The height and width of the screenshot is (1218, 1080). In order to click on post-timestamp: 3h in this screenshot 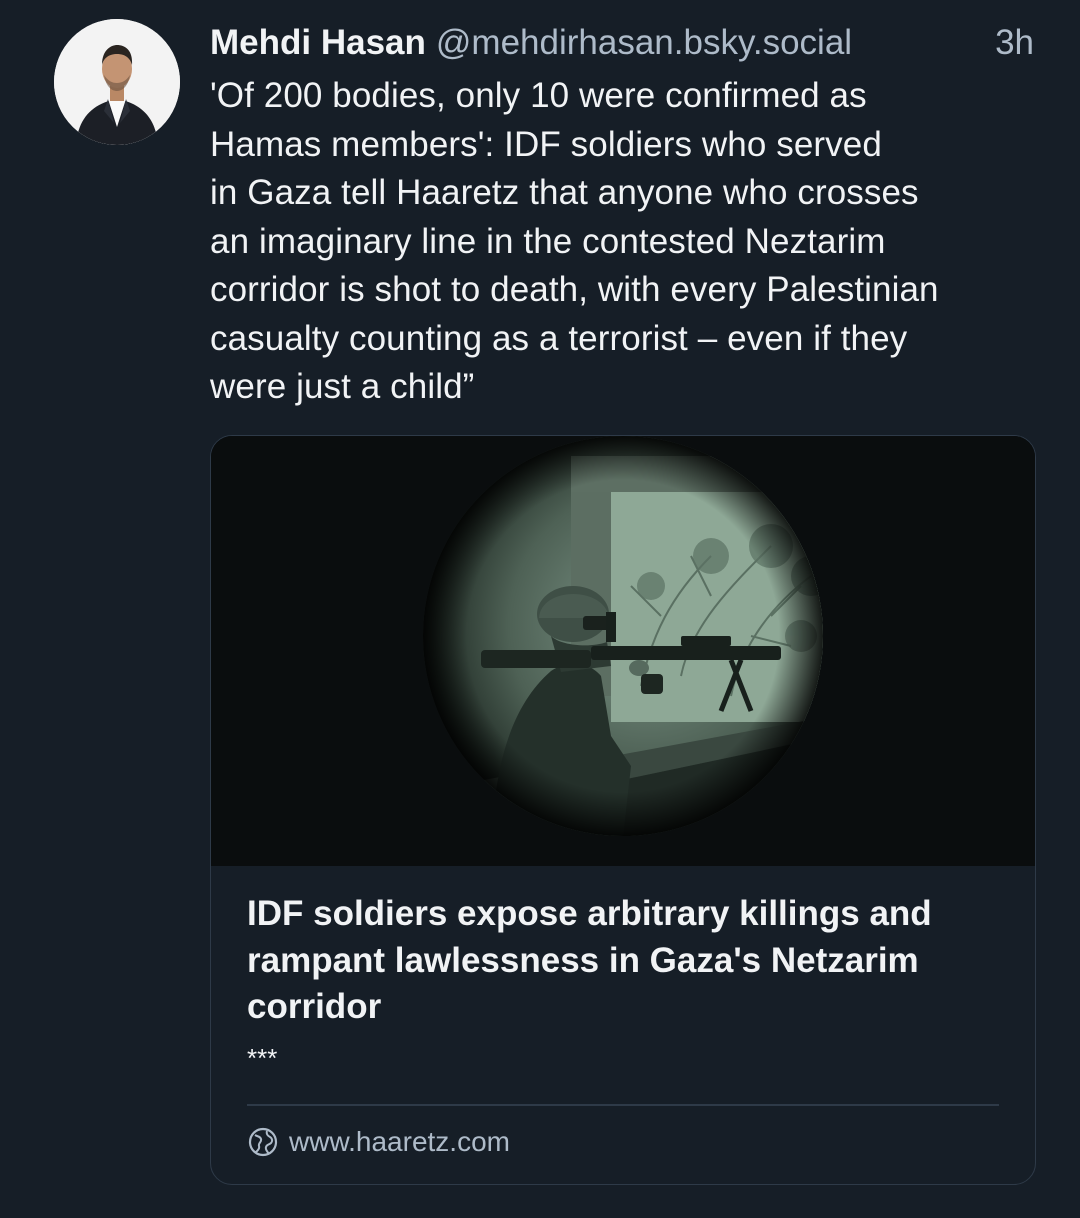, I will do `click(1014, 43)`.